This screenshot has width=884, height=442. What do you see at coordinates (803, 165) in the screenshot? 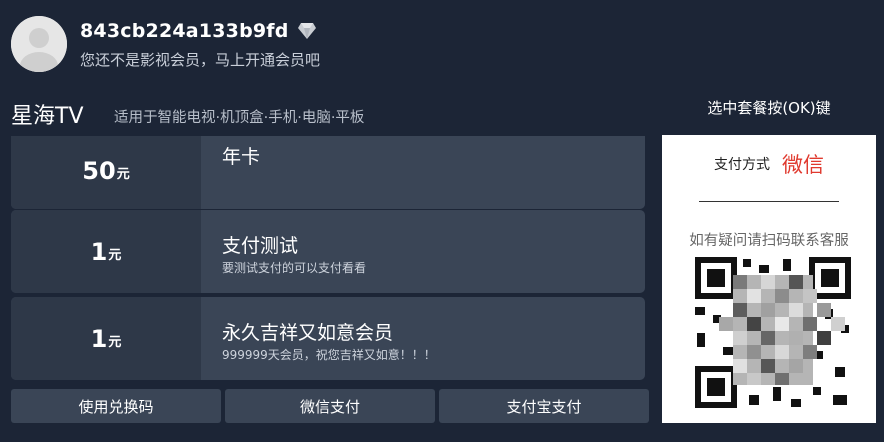
I see `payment-method-value: 微信` at bounding box center [803, 165].